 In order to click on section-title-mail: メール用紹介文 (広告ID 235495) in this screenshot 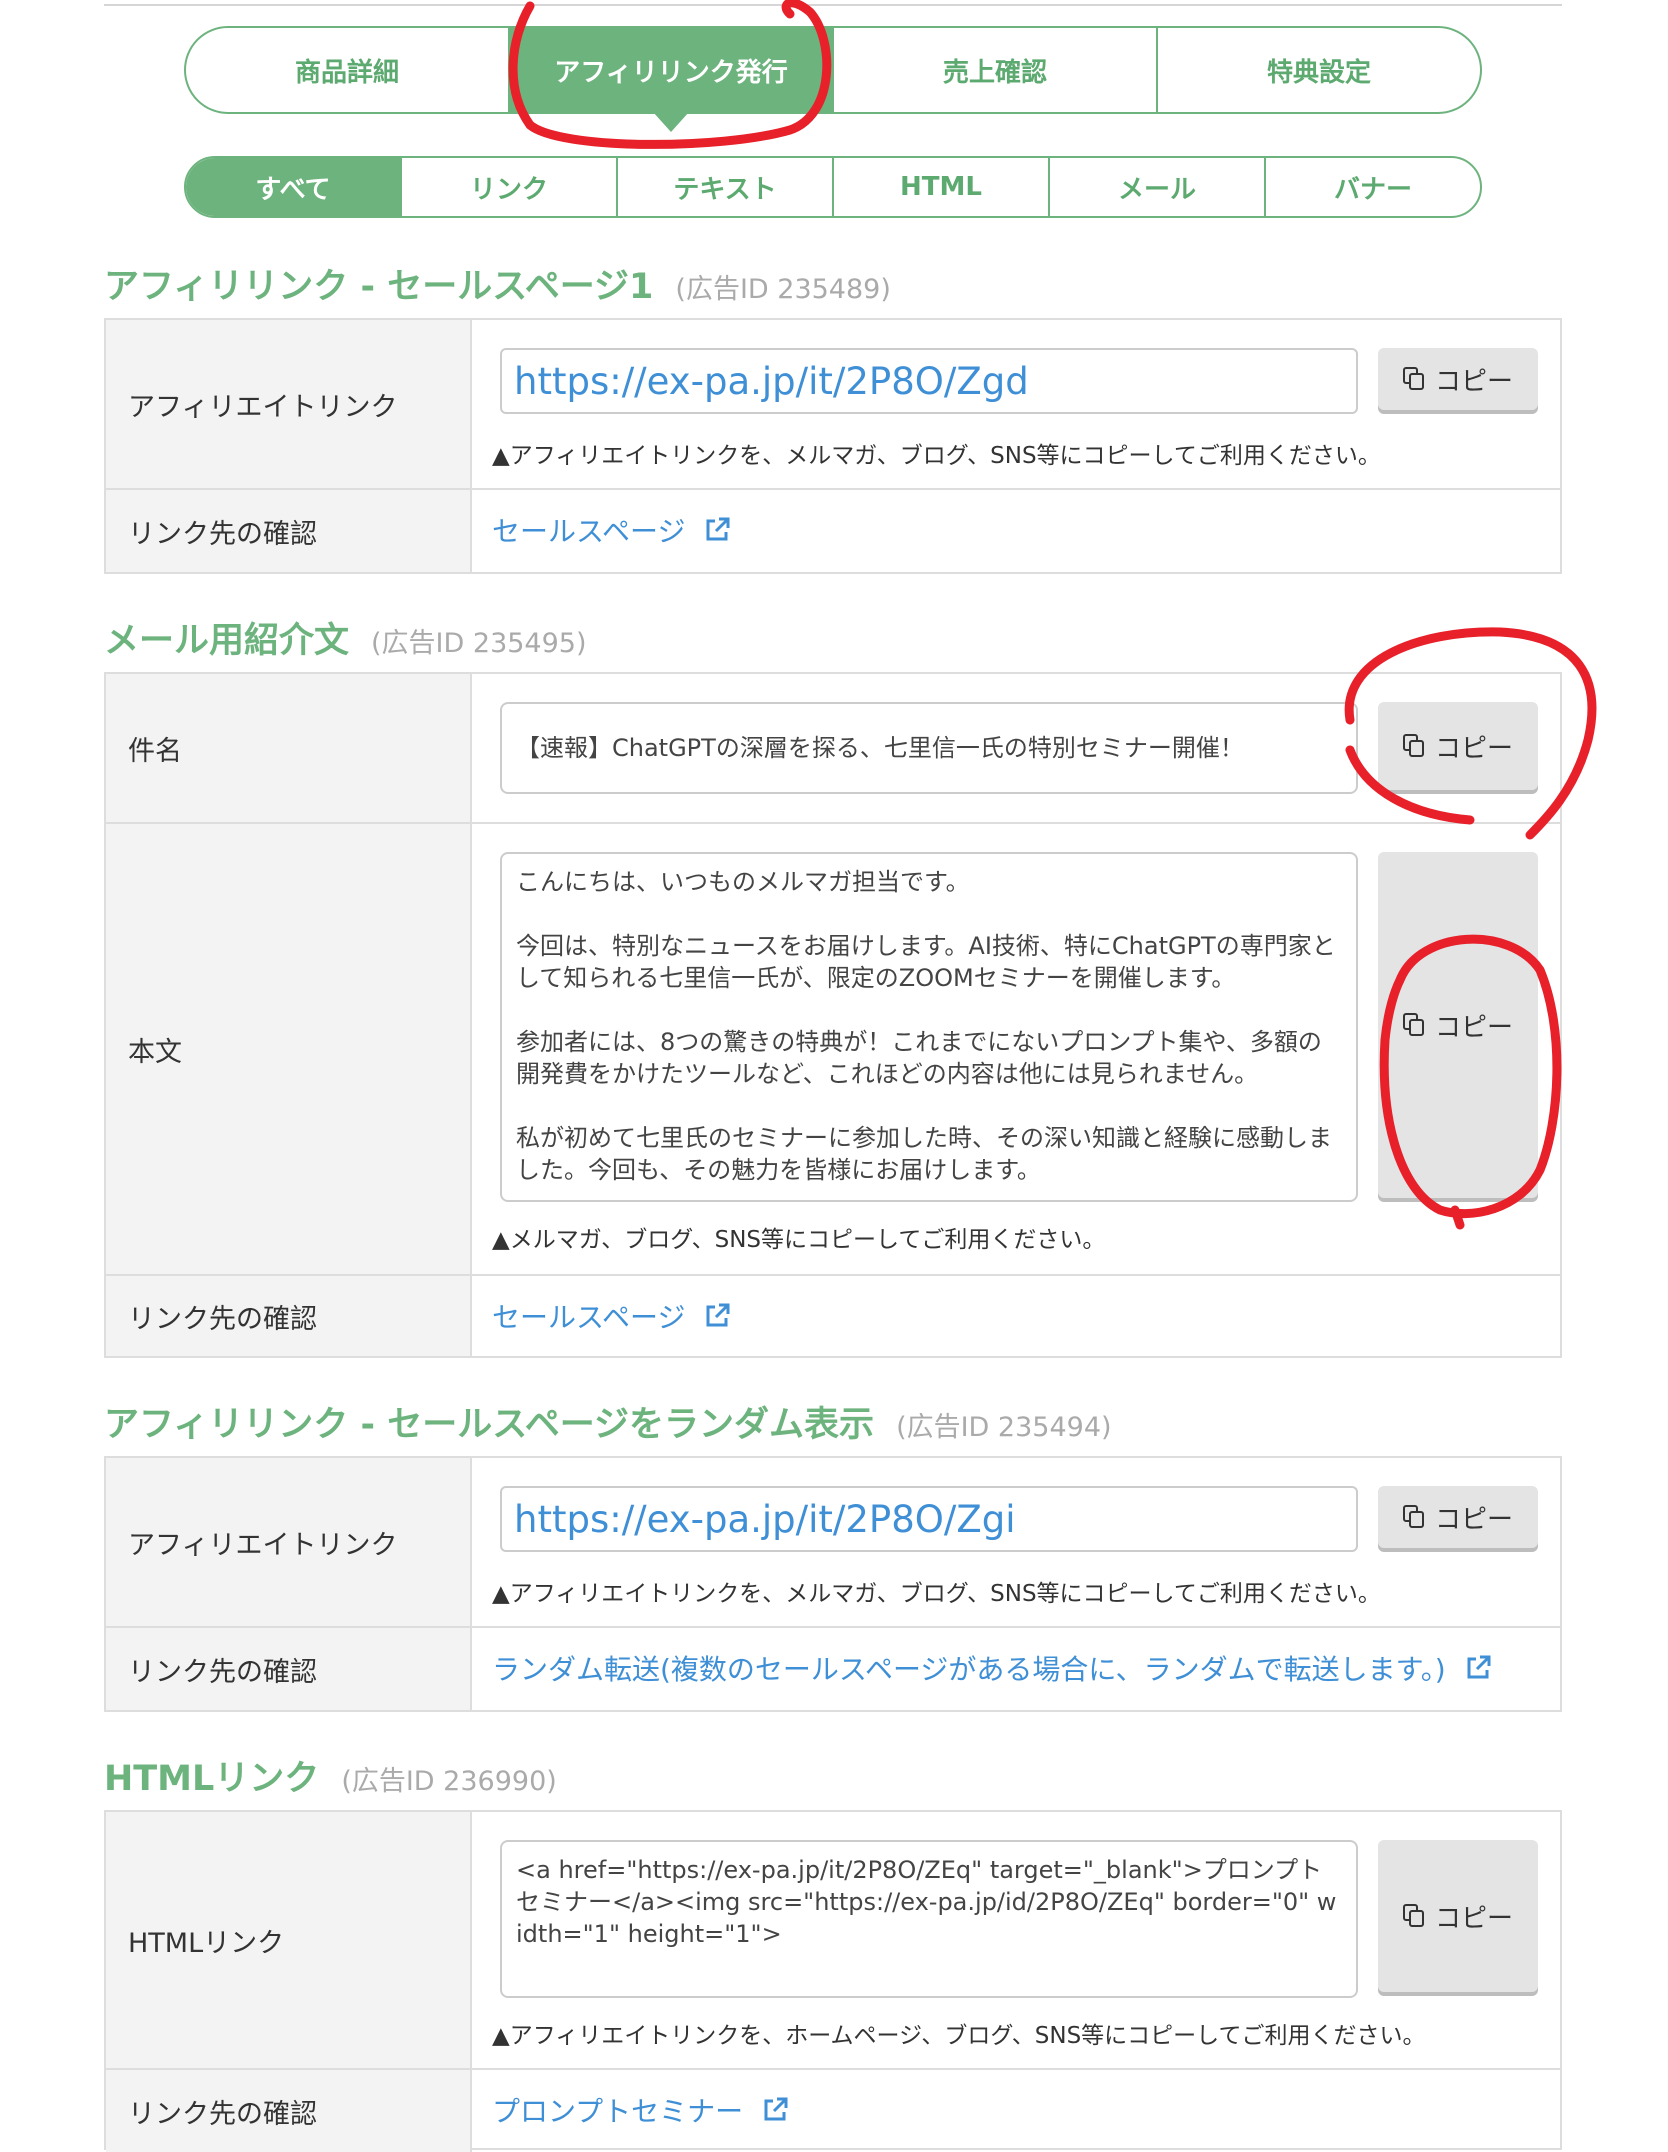, I will do `click(345, 637)`.